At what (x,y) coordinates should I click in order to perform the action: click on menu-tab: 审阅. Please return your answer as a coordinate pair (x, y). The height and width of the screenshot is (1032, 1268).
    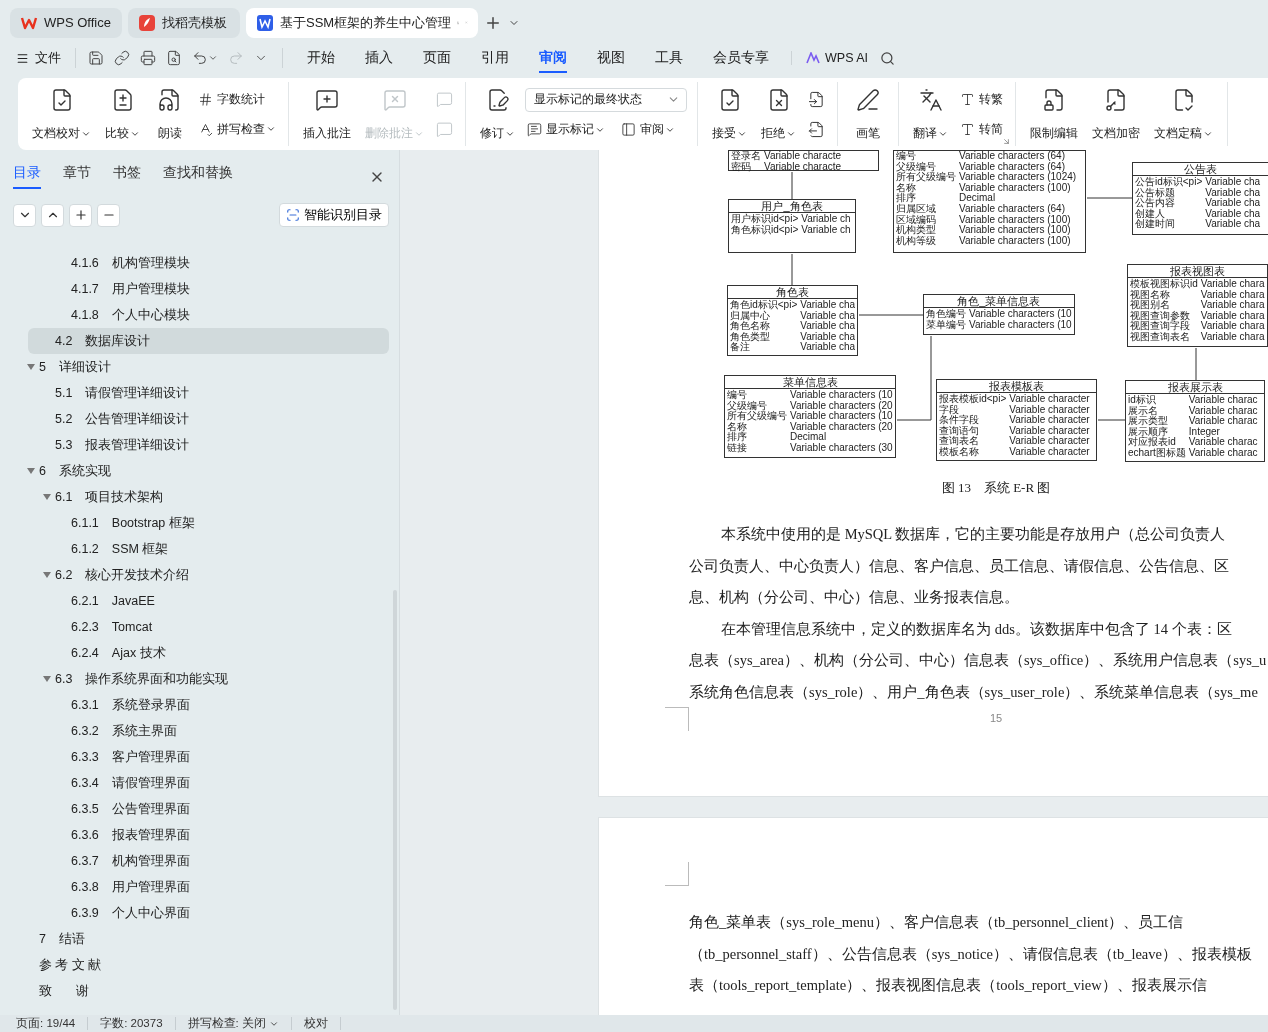
    Looking at the image, I should click on (553, 58).